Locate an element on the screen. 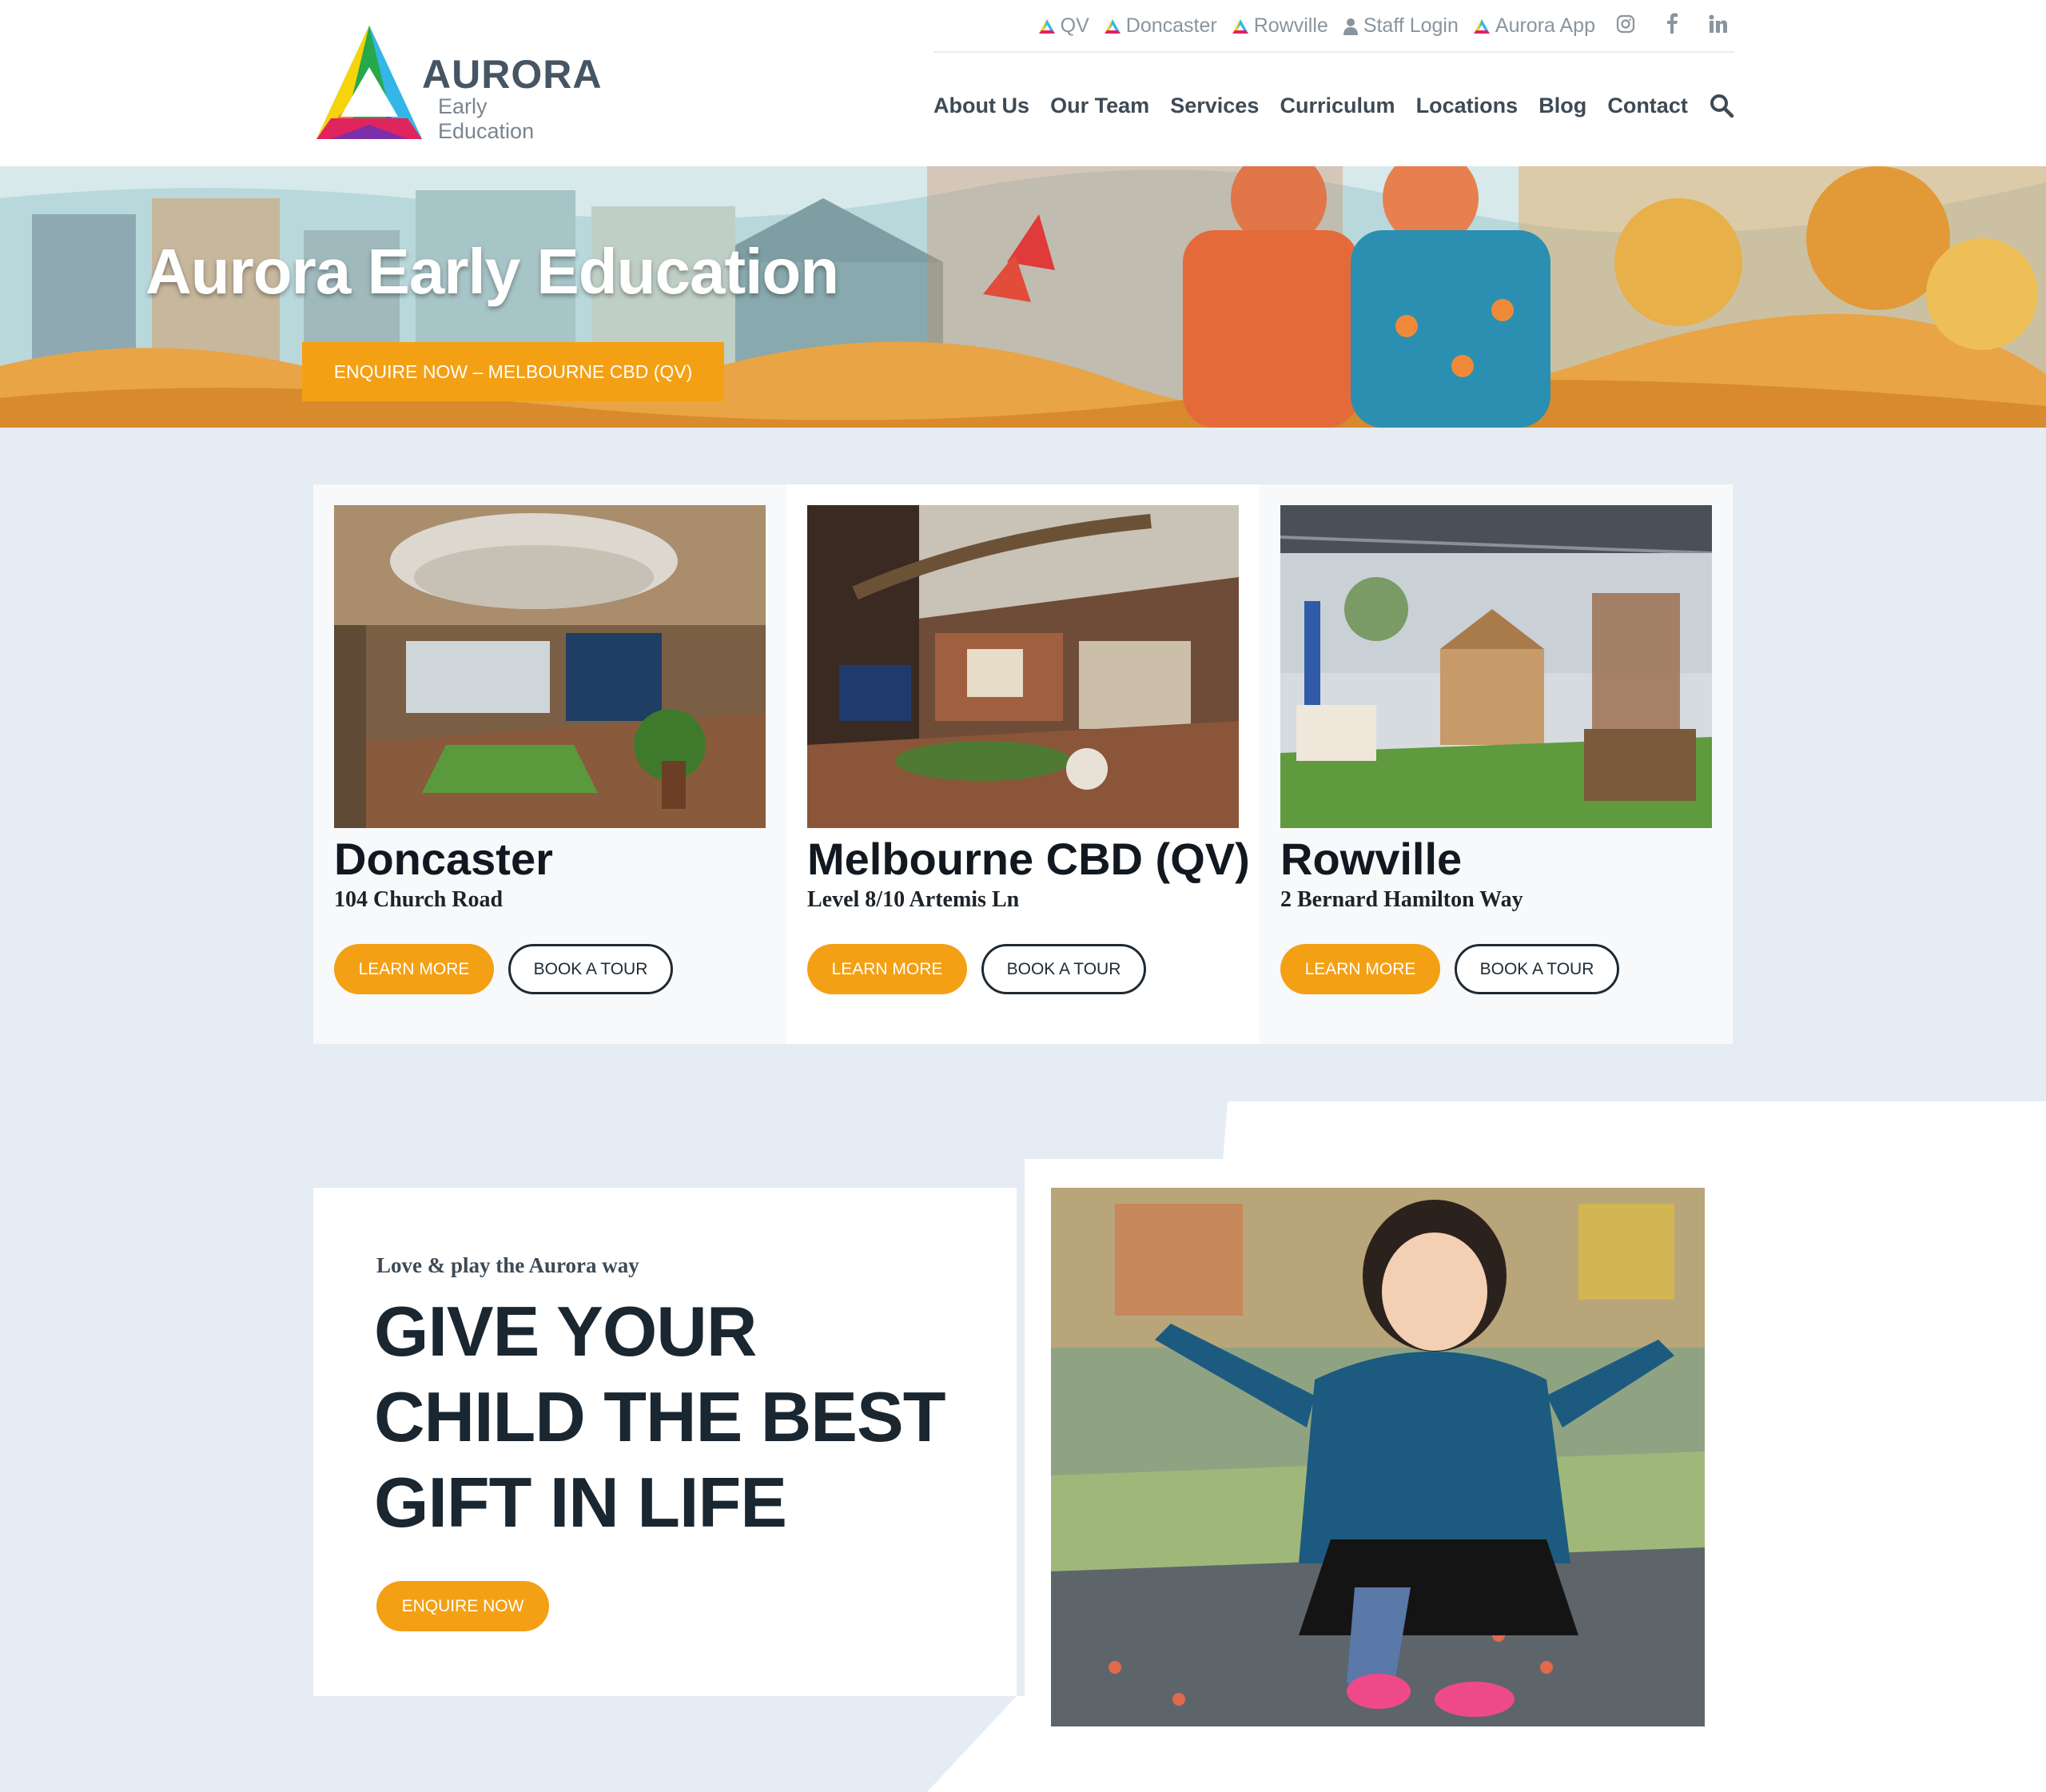 The image size is (2046, 1792). topbar-link-qv: QV is located at coordinates (1063, 26).